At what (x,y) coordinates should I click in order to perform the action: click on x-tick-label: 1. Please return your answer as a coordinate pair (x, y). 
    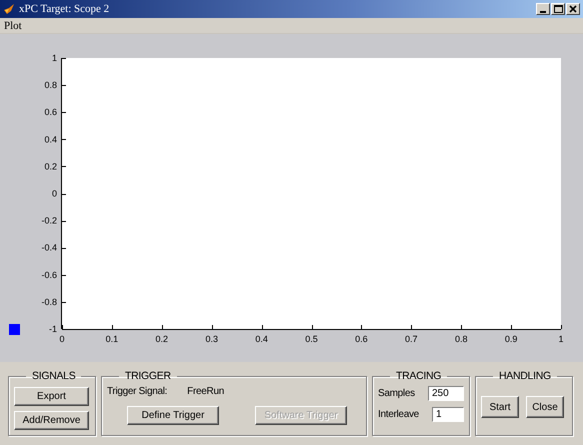
    Looking at the image, I should click on (561, 339).